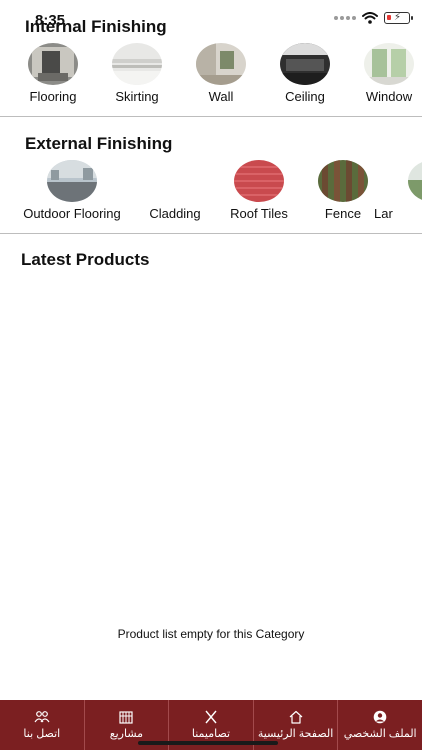 The image size is (422, 750). What do you see at coordinates (211, 717) in the screenshot?
I see `designs-icon` at bounding box center [211, 717].